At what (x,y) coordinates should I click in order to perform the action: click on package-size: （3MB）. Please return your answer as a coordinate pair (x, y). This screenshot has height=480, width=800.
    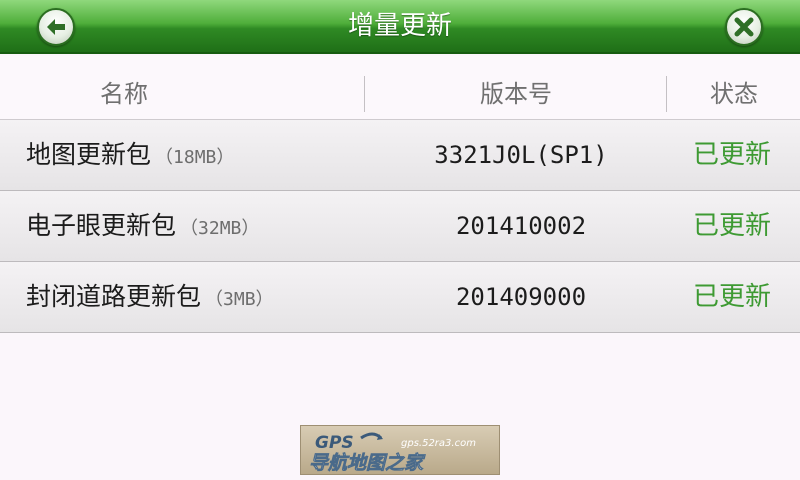
    Looking at the image, I should click on (239, 299).